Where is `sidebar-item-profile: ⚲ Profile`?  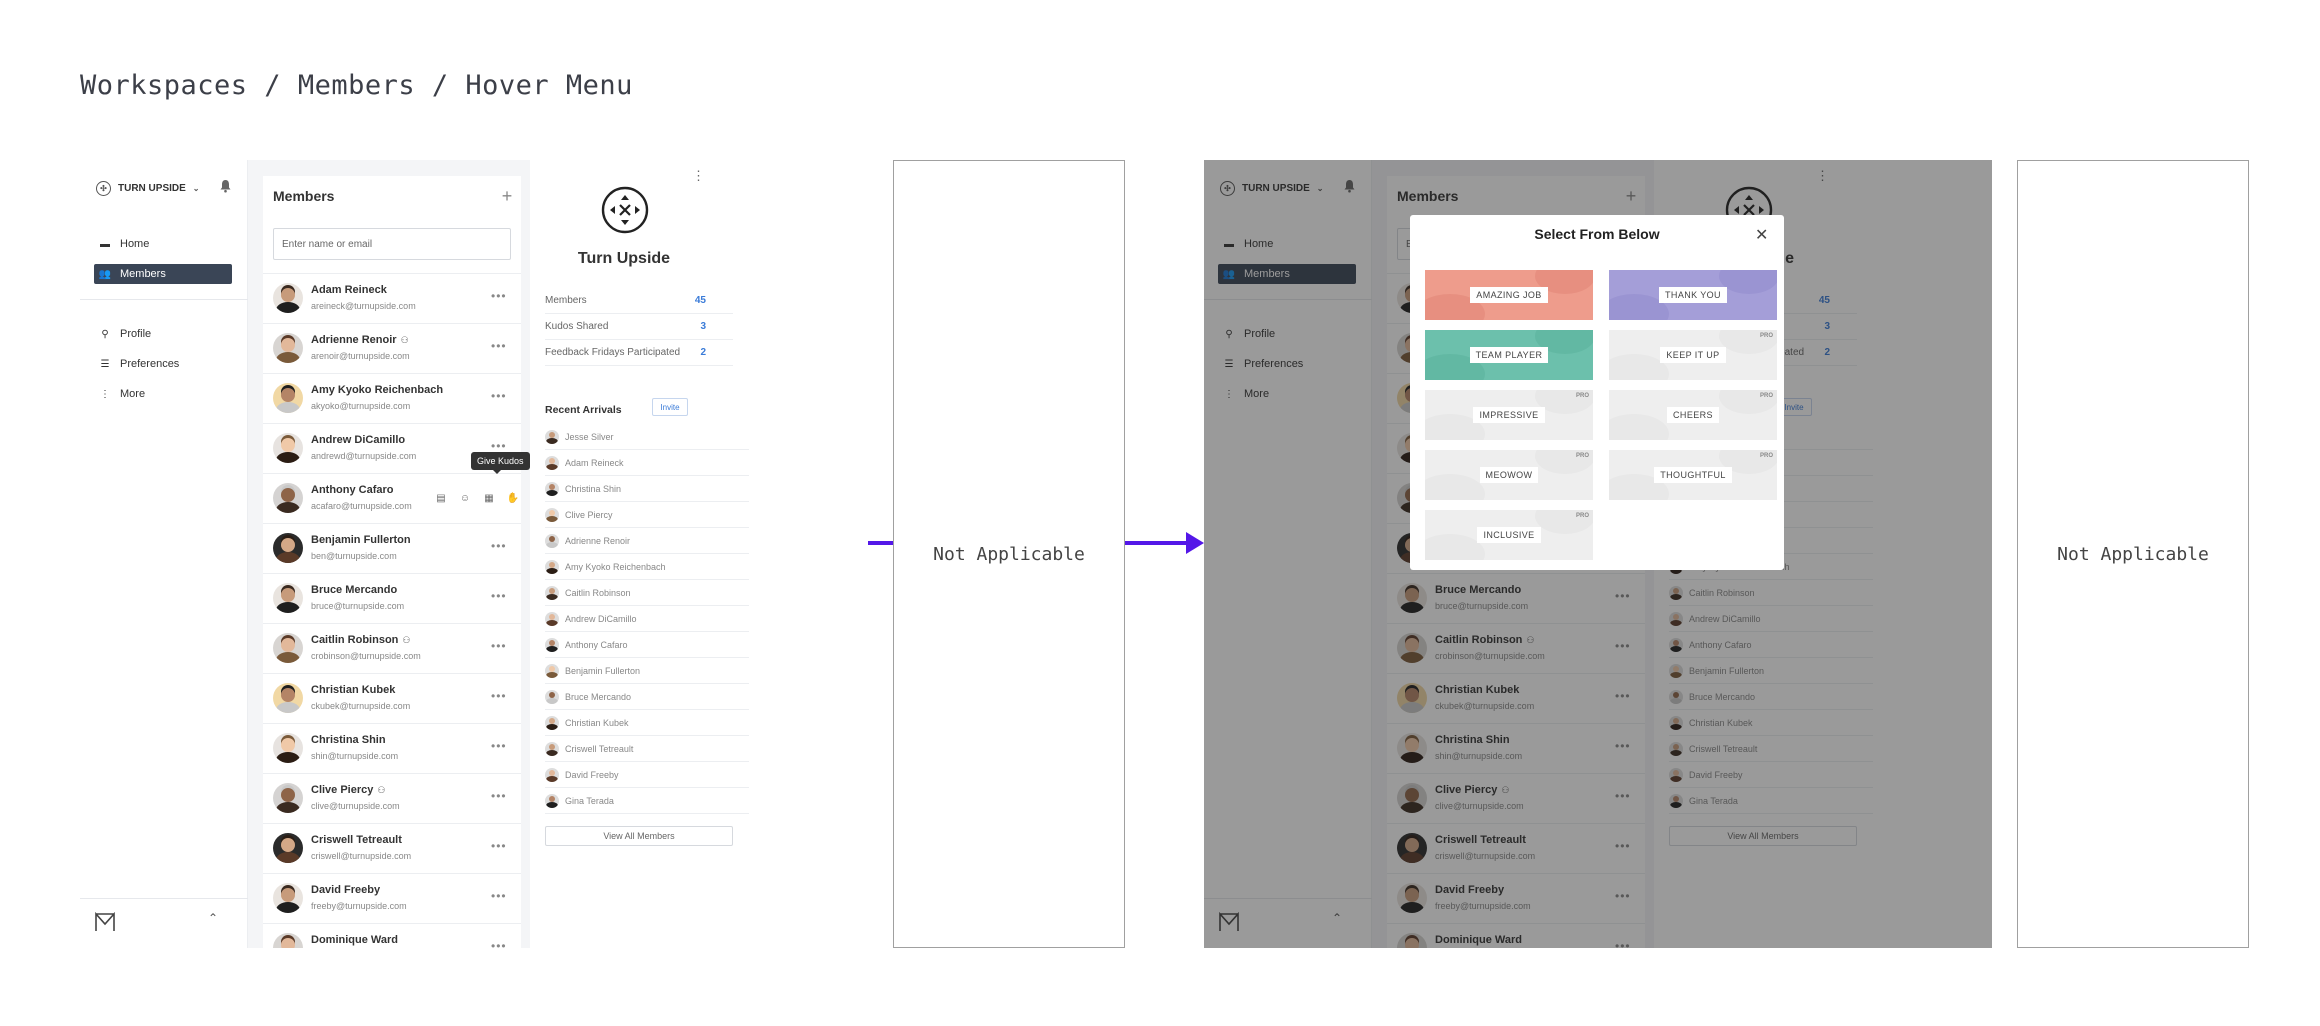
sidebar-item-profile: ⚲ Profile is located at coordinates (163, 334).